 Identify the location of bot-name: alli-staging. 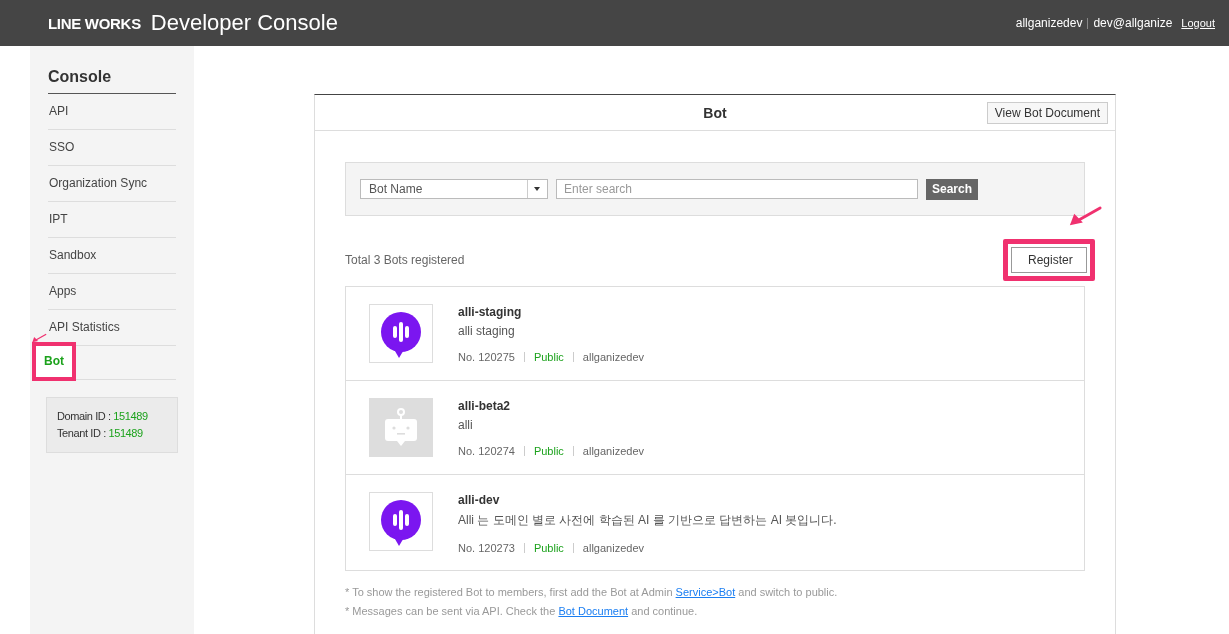
(490, 312).